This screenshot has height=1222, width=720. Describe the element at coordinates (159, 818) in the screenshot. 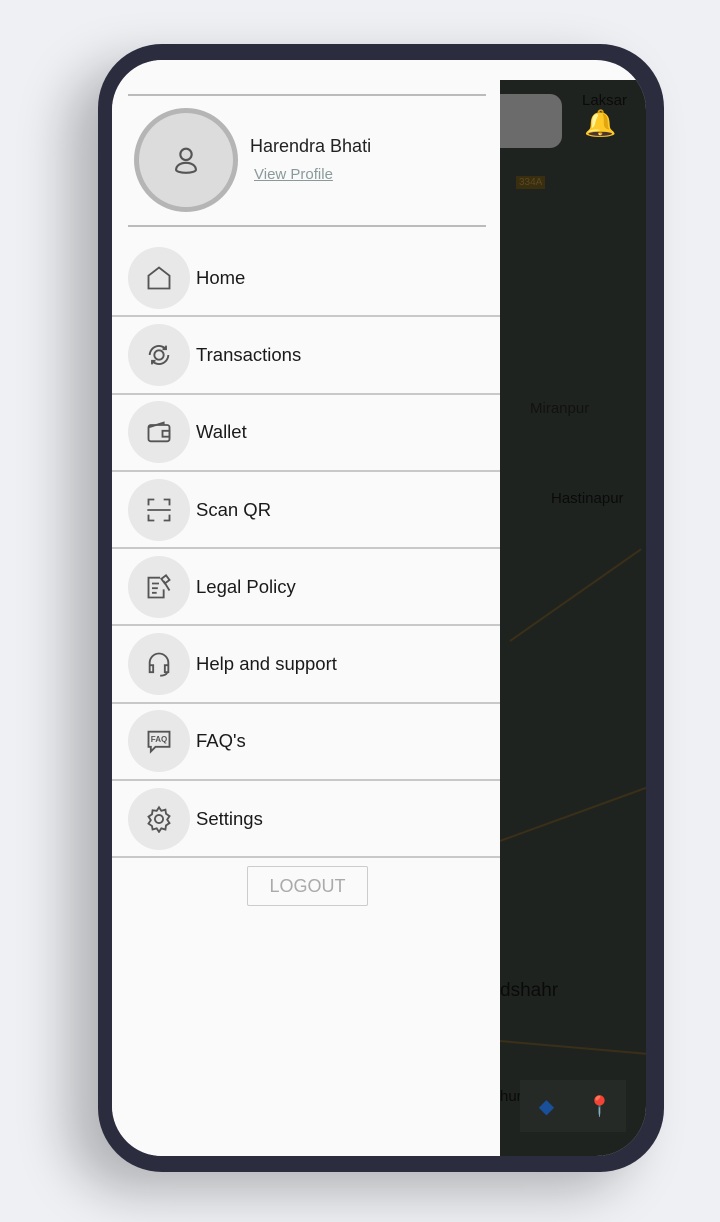

I see `gear-icon` at that location.